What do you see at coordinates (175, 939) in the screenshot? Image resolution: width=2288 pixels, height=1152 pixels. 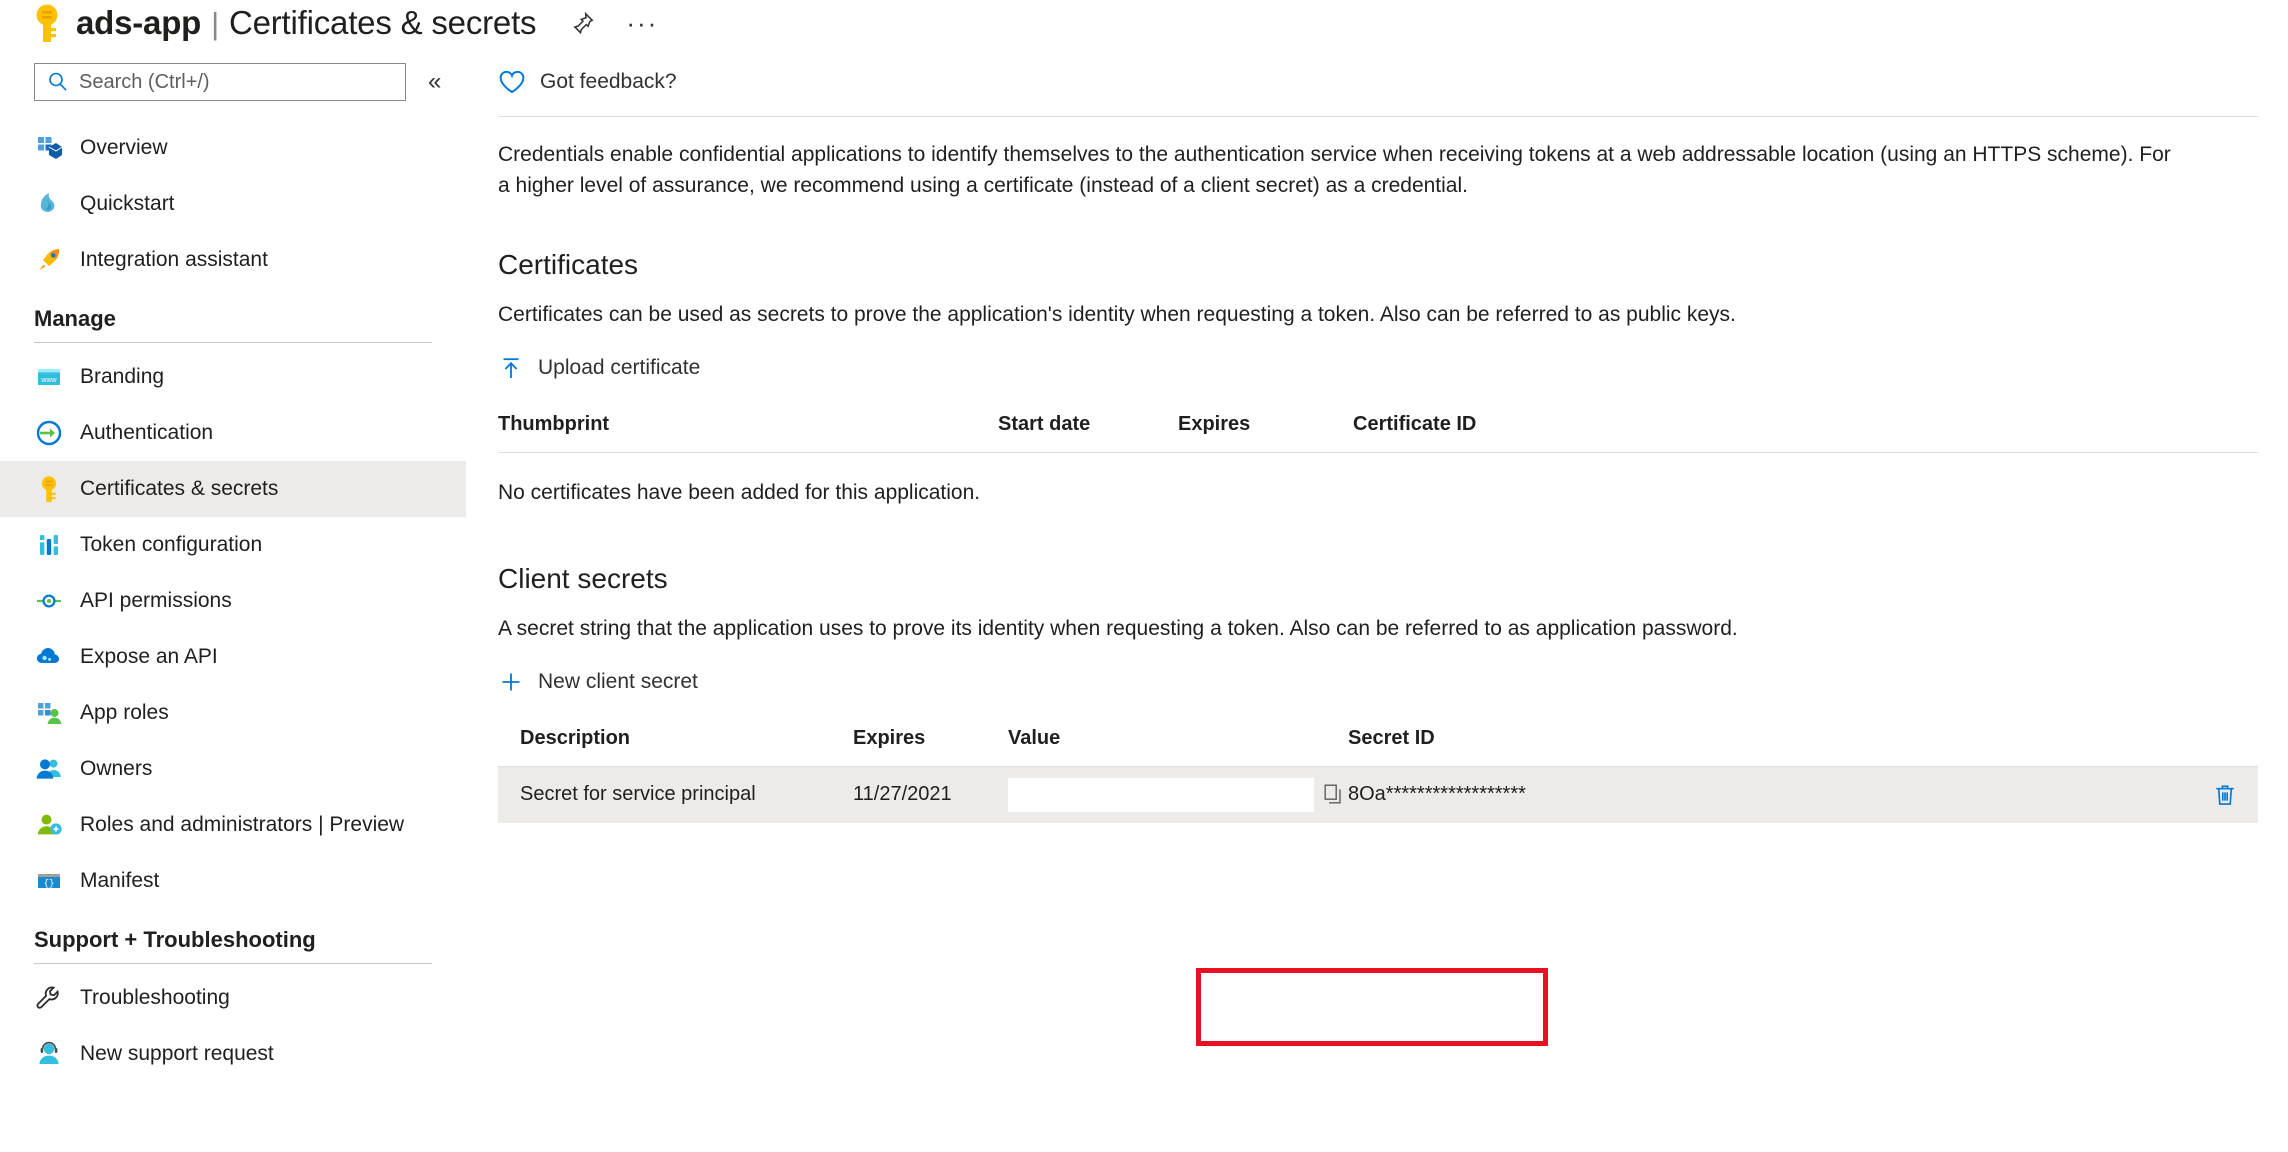 I see `sidebar-group-title: Support + Troubleshooting` at bounding box center [175, 939].